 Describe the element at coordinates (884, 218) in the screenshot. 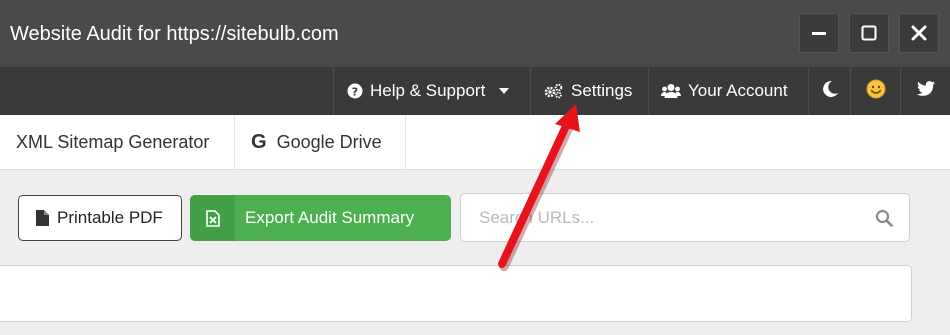

I see `search-icon` at that location.